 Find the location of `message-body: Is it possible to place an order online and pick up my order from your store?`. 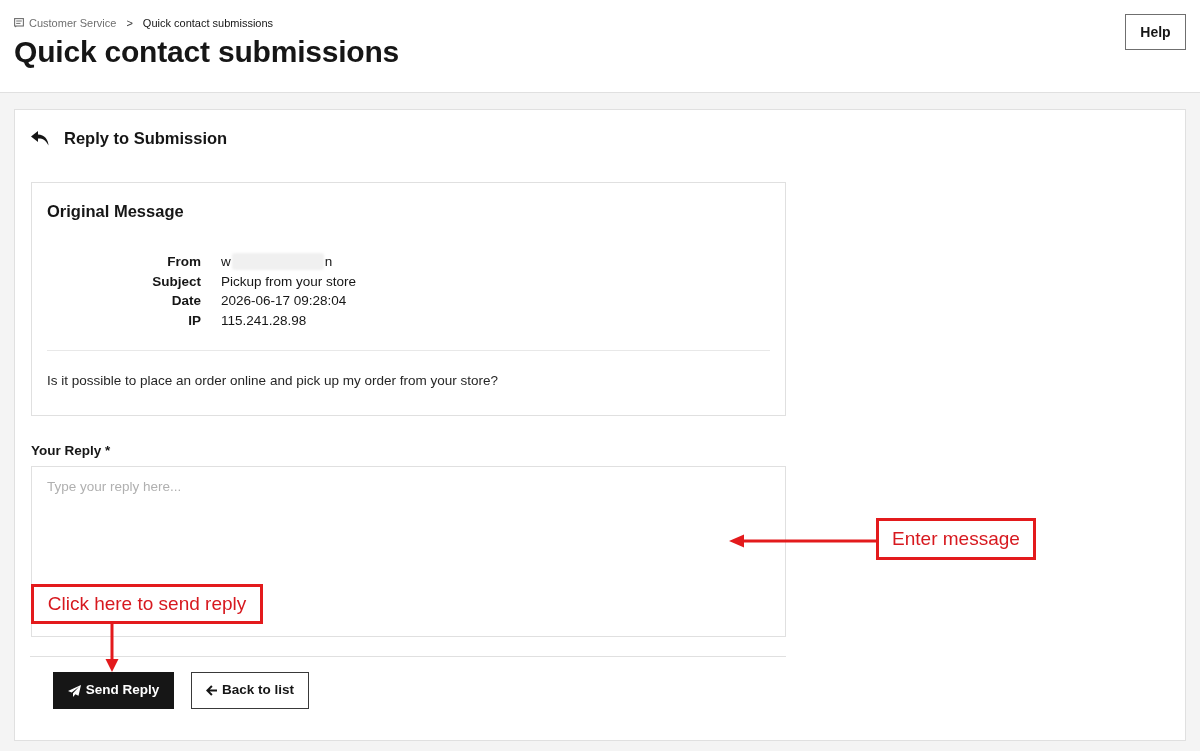

message-body: Is it possible to place an order online and pick up my order from your store? is located at coordinates (273, 381).